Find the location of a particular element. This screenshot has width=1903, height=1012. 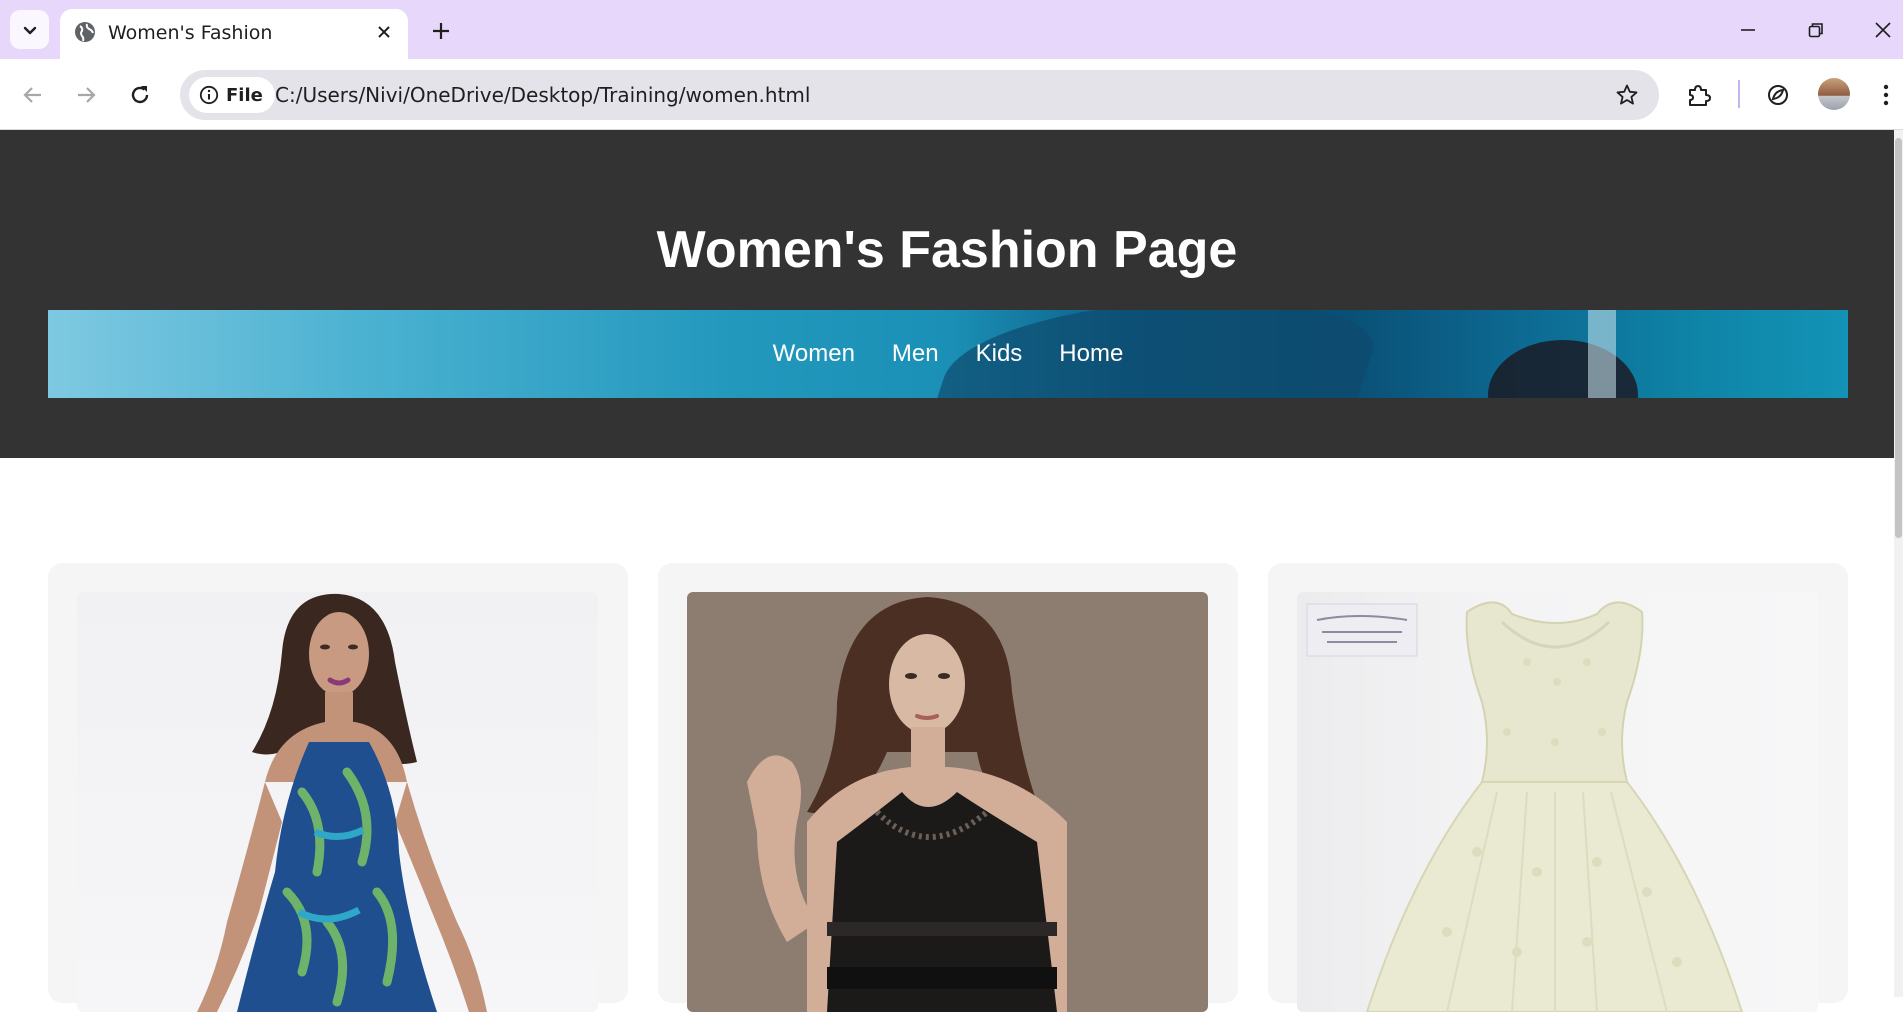

reload-icon is located at coordinates (140, 95).